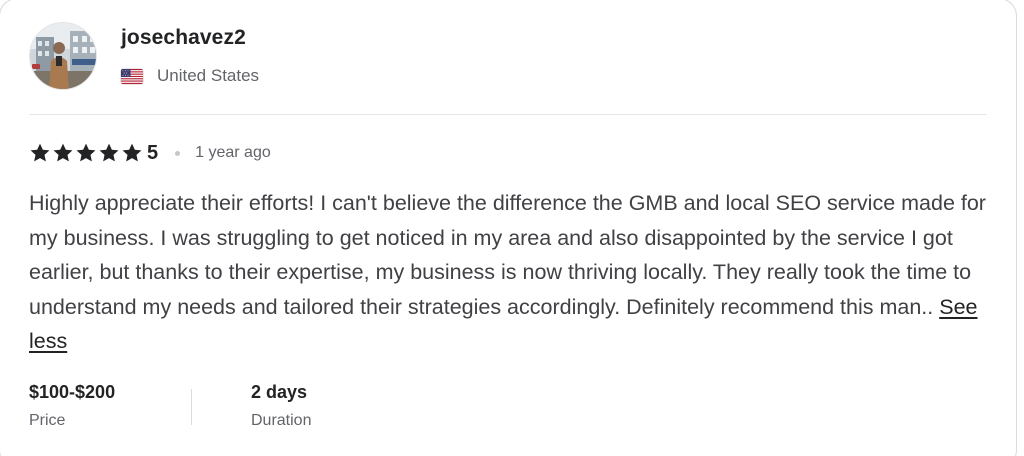 The height and width of the screenshot is (456, 1024). What do you see at coordinates (508, 114) in the screenshot?
I see `section-divider` at bounding box center [508, 114].